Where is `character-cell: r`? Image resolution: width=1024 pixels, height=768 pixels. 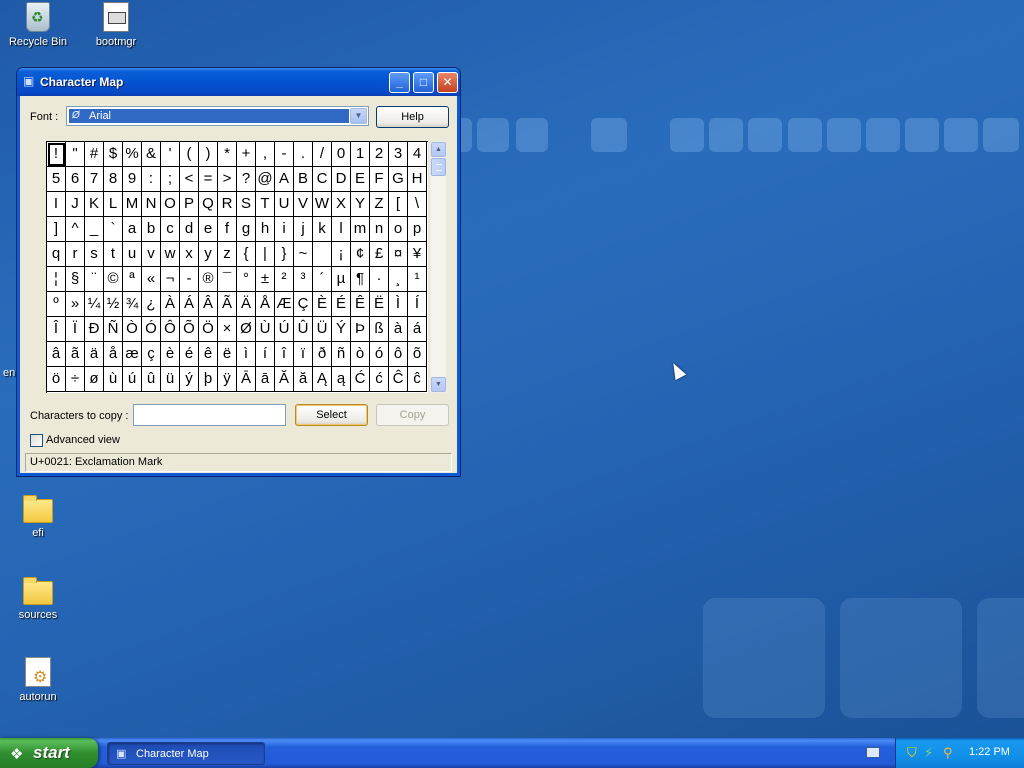
character-cell: r is located at coordinates (75, 254).